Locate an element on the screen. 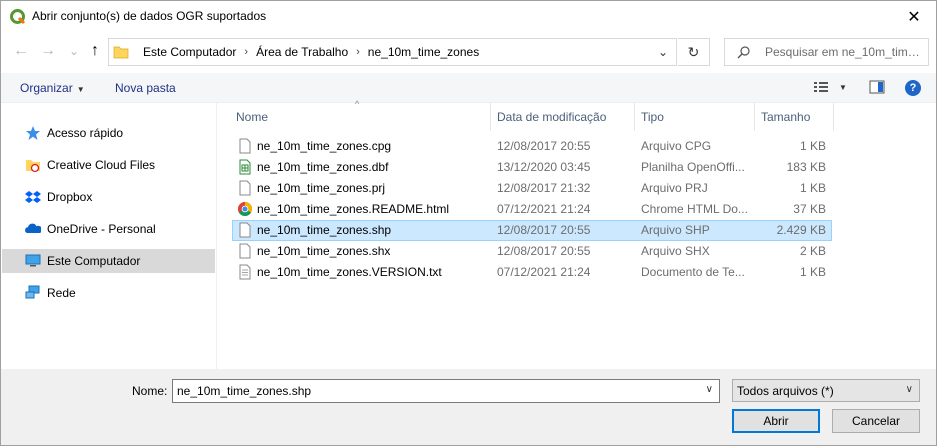 The width and height of the screenshot is (937, 446). sort-ascending-icon: ^ is located at coordinates (357, 104).